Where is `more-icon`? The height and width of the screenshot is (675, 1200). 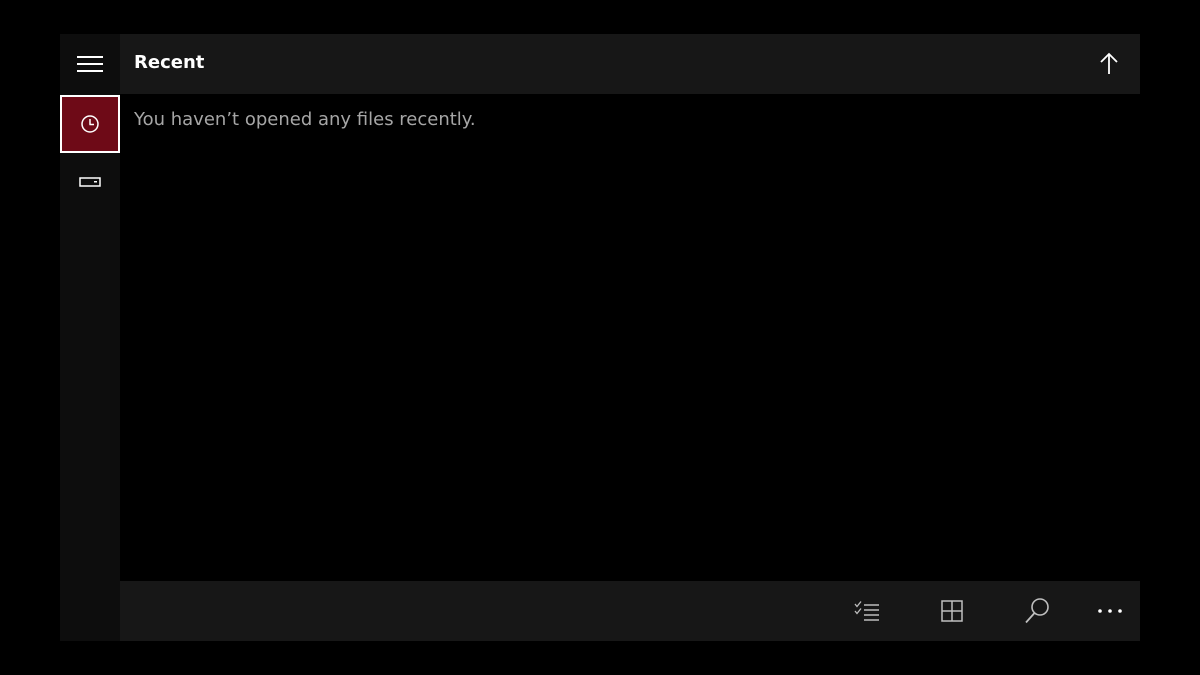 more-icon is located at coordinates (1110, 611).